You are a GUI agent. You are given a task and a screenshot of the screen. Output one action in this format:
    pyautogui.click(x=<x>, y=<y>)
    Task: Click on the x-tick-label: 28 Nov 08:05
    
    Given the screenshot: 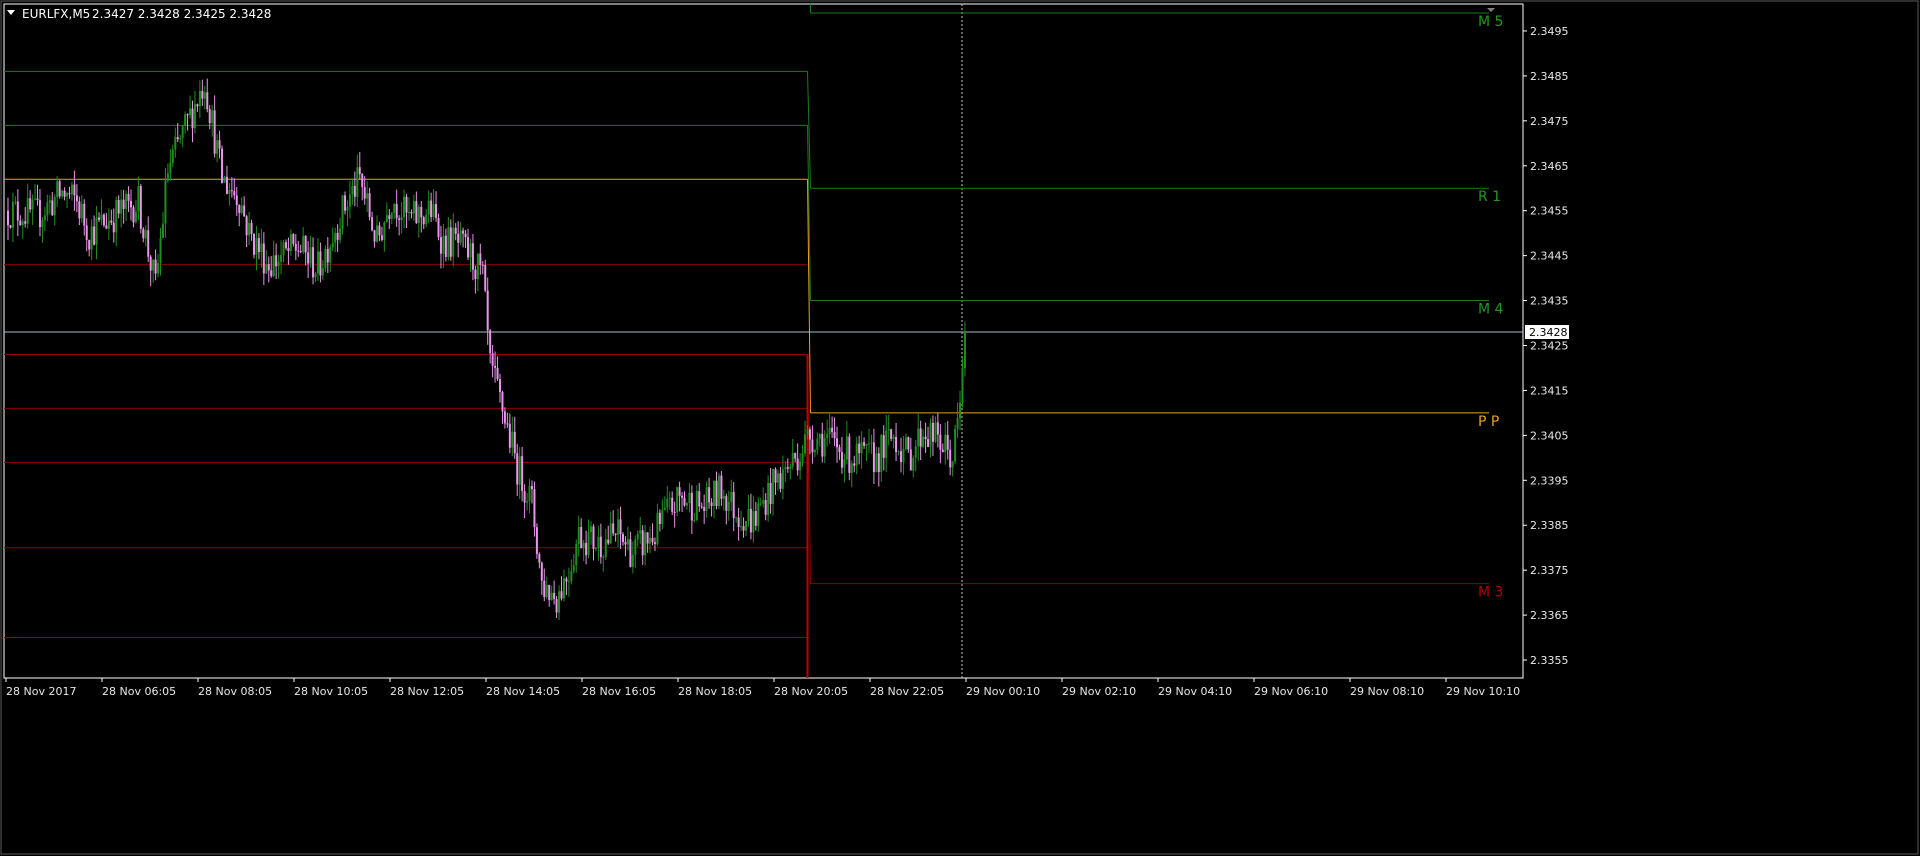 What is the action you would take?
    pyautogui.click(x=235, y=691)
    